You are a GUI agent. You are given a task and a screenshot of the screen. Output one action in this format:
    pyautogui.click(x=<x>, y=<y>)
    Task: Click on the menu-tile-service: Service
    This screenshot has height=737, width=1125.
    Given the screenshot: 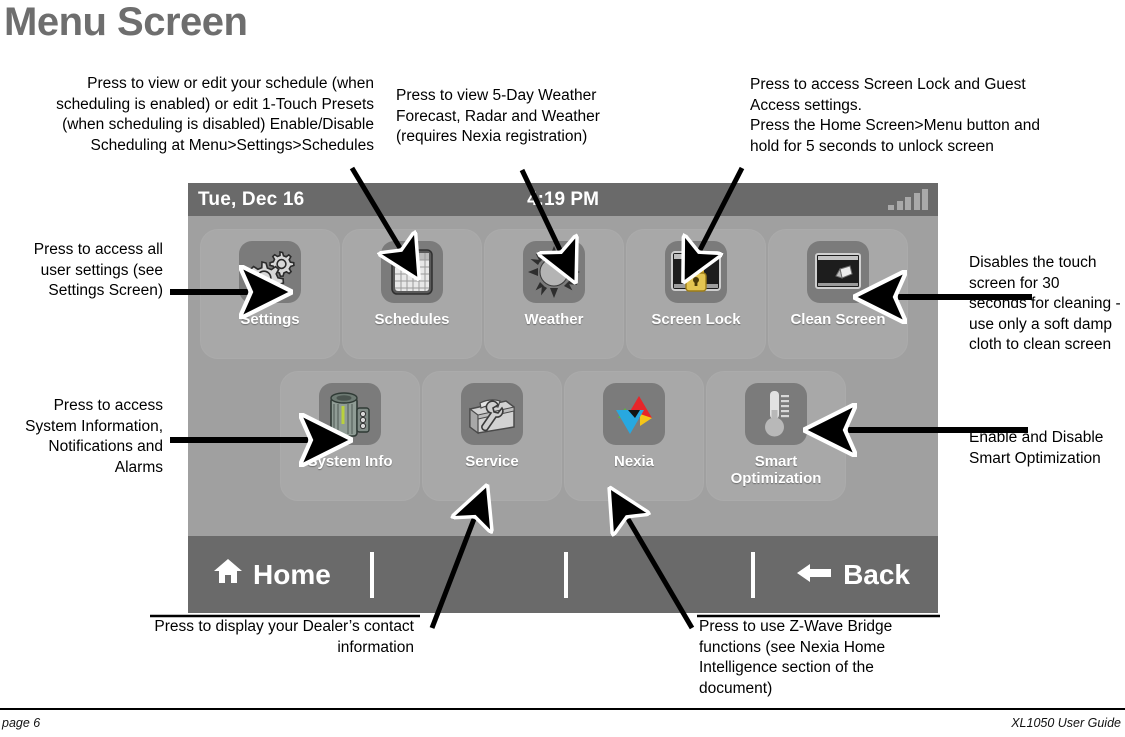 What is the action you would take?
    pyautogui.click(x=492, y=436)
    